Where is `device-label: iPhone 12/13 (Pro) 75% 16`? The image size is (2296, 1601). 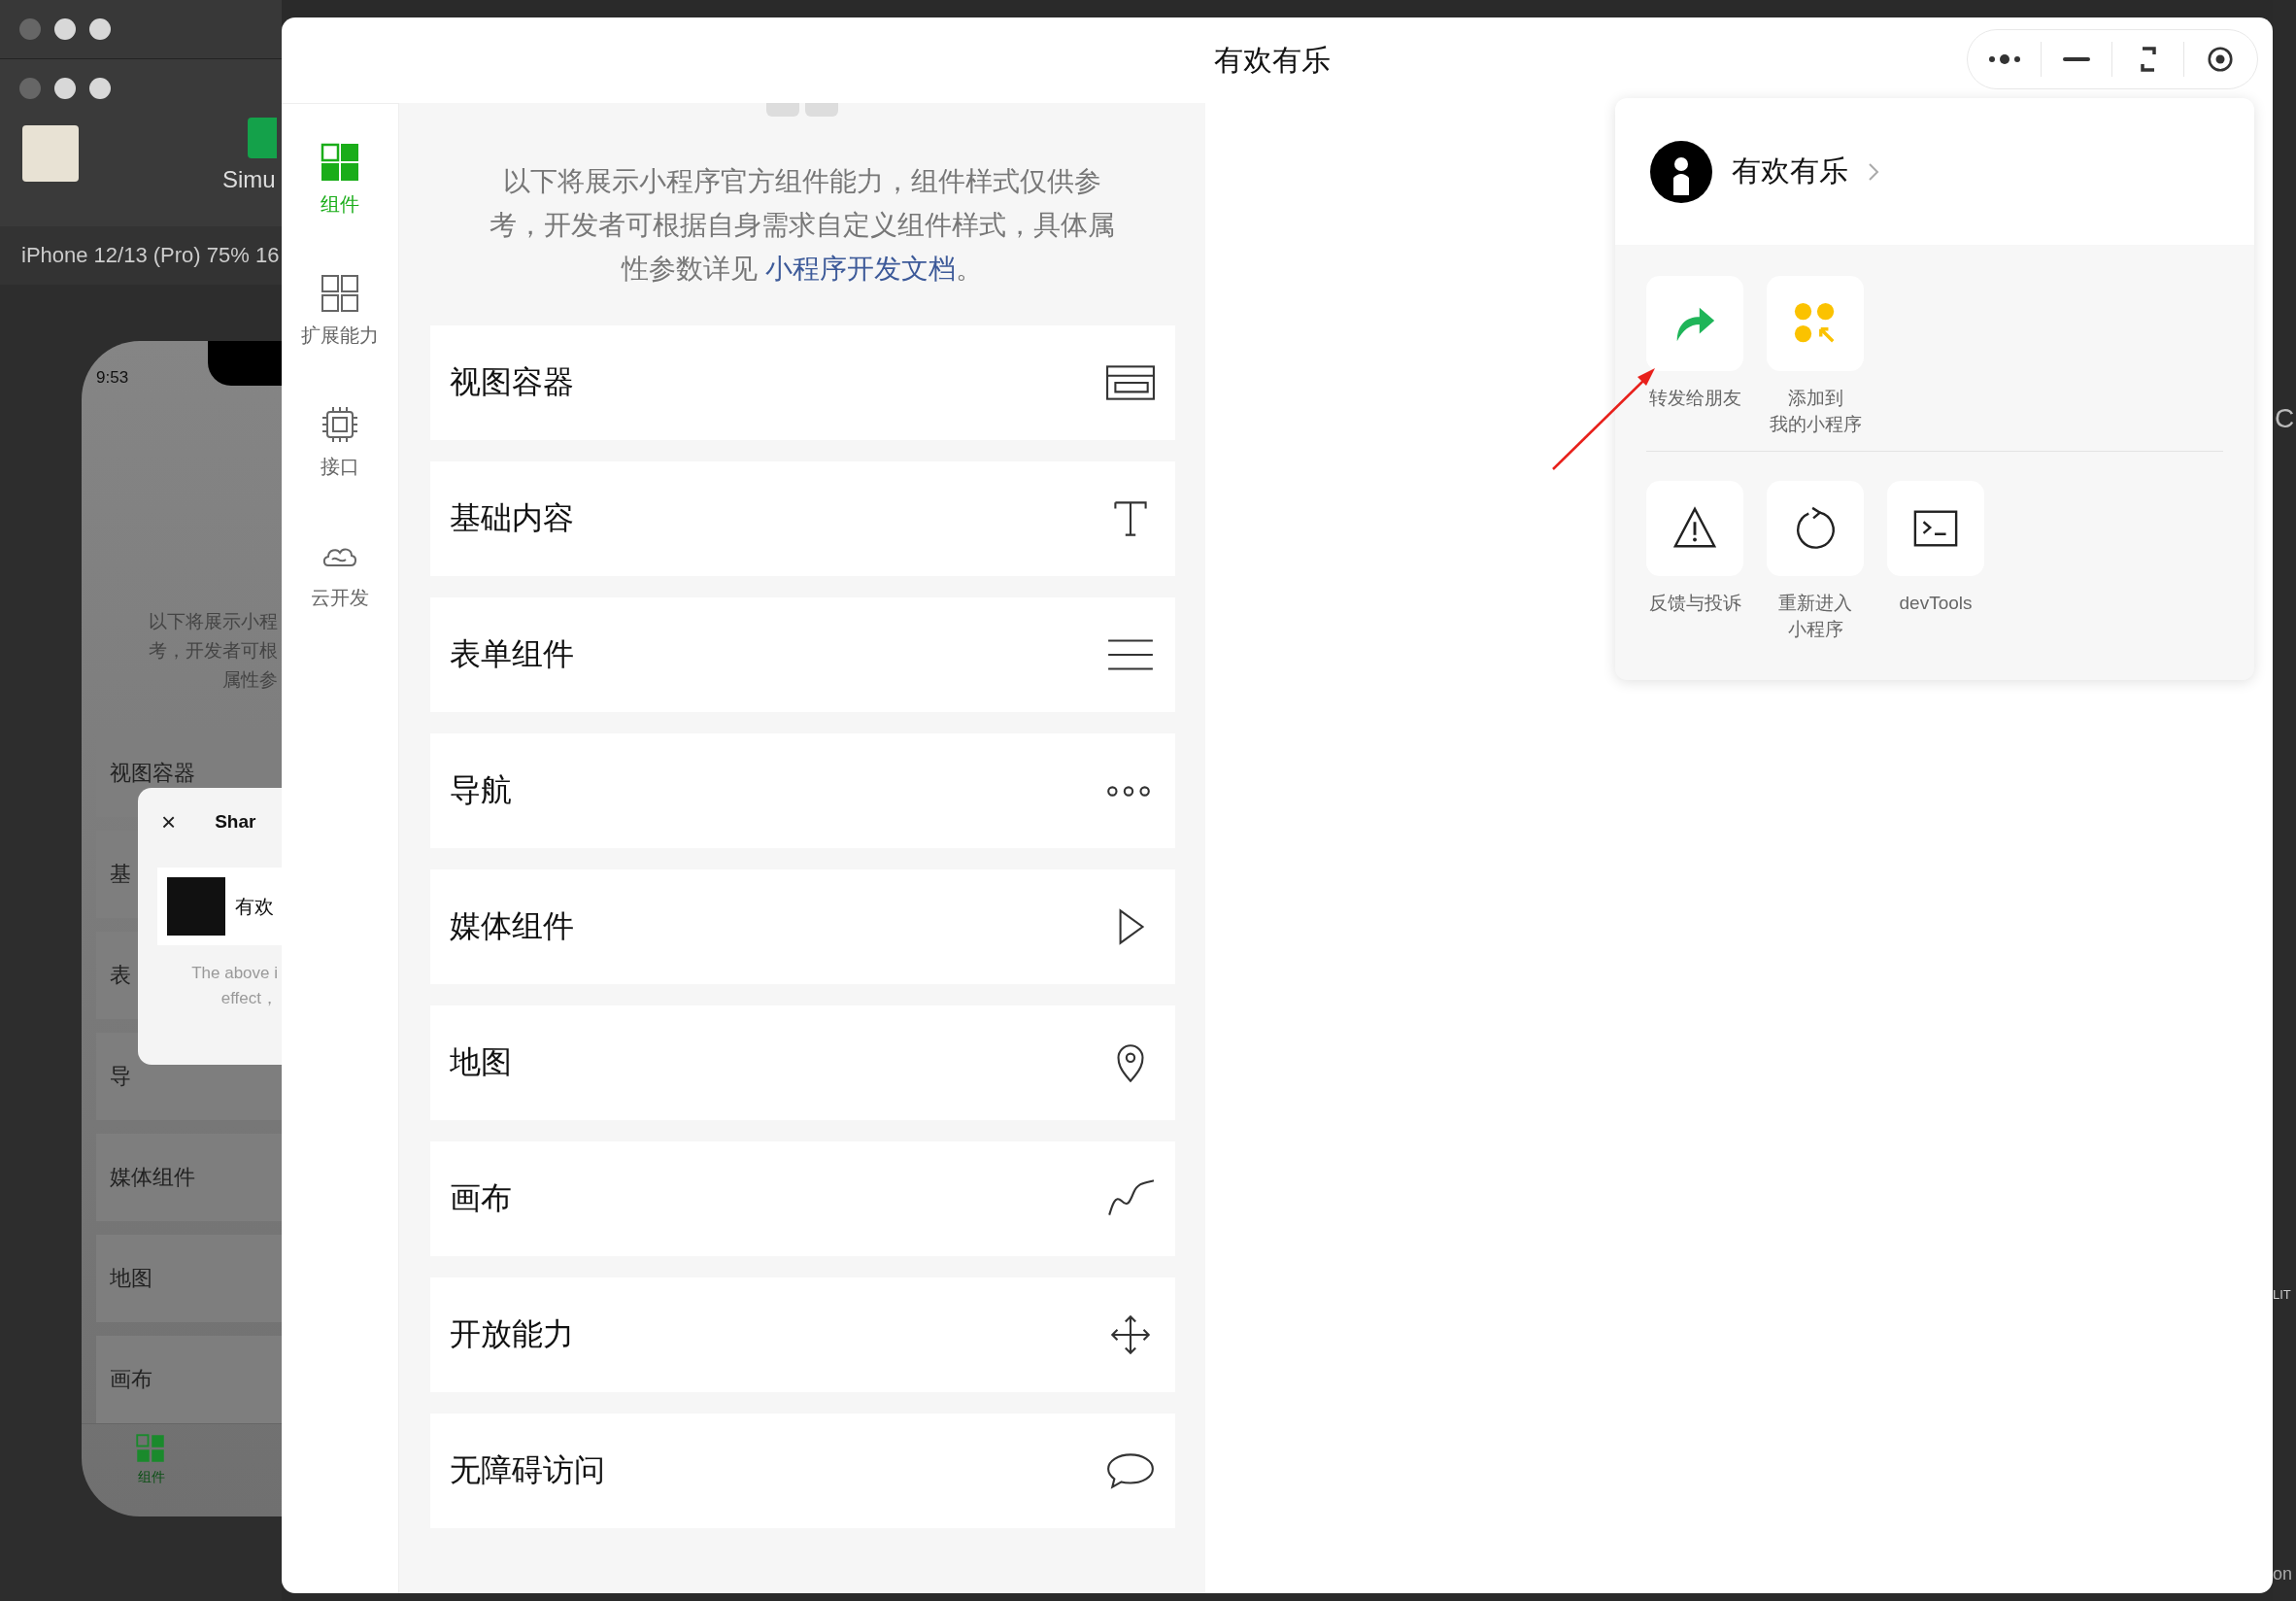
device-label: iPhone 12/13 (Pro) 75% 16 is located at coordinates (150, 255).